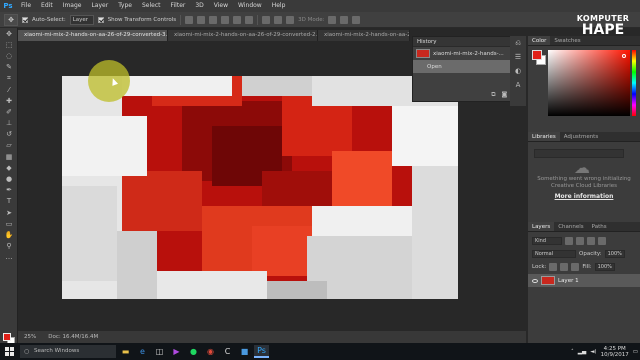 The height and width of the screenshot is (360, 640). Describe the element at coordinates (9, 111) in the screenshot. I see `brush-tool-icon: ✐` at that location.